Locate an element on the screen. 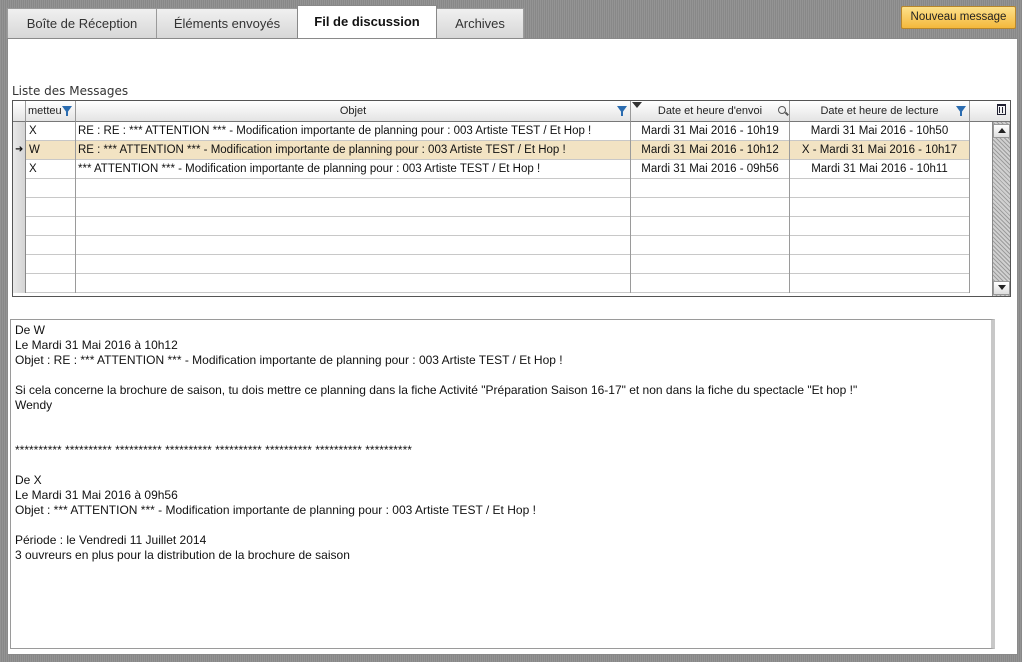 The height and width of the screenshot is (662, 1022). cell-read: Mardi 31 Mai 2016 - 10h11 is located at coordinates (880, 169).